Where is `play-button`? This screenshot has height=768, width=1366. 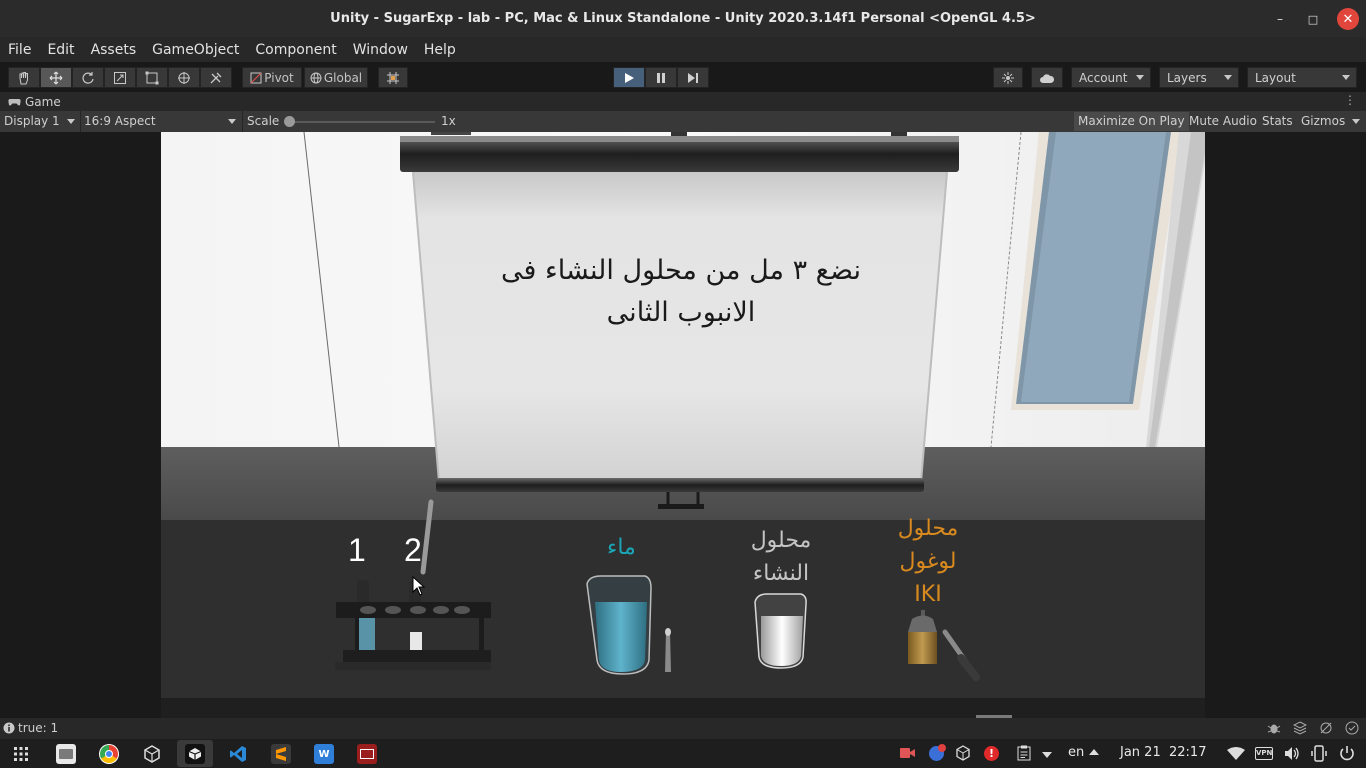 play-button is located at coordinates (629, 77).